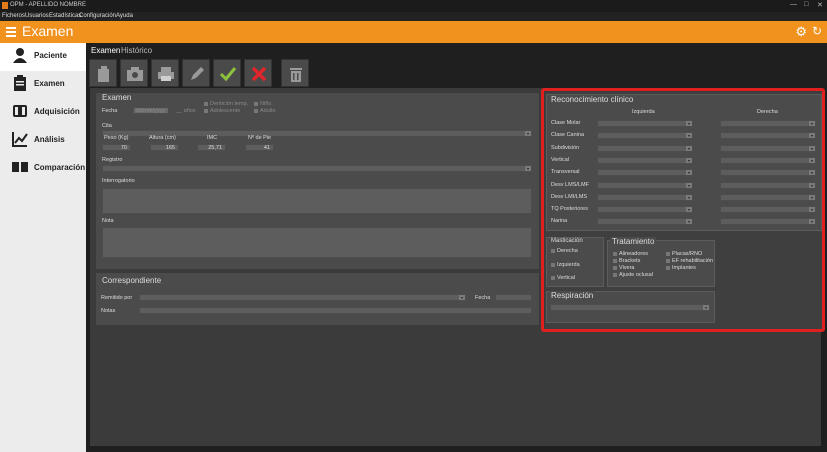  Describe the element at coordinates (108, 221) in the screenshot. I see `nota-label: Nota` at that location.